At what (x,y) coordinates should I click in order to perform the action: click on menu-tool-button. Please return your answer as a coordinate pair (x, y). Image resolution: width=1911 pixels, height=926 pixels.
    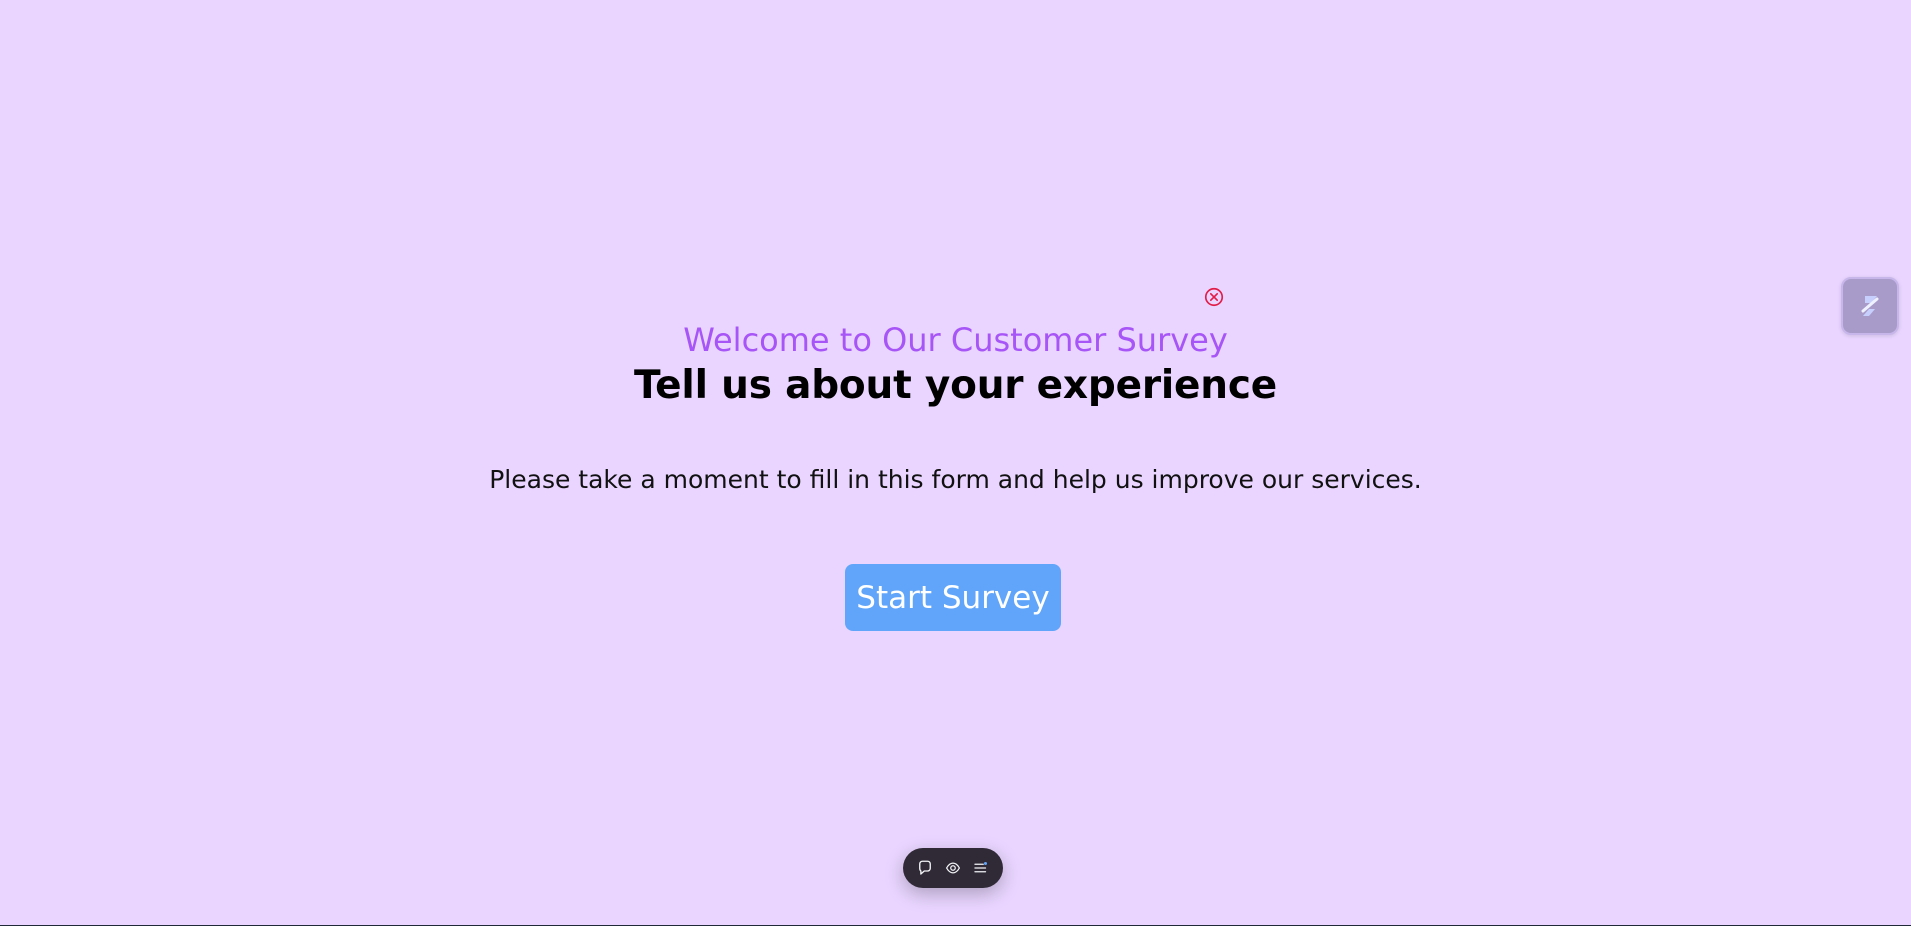
    Looking at the image, I should click on (981, 868).